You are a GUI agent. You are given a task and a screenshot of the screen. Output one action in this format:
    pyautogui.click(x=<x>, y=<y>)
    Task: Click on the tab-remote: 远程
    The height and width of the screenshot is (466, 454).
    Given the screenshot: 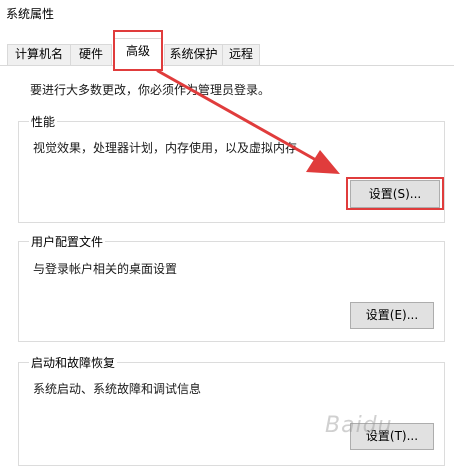 What is the action you would take?
    pyautogui.click(x=241, y=54)
    